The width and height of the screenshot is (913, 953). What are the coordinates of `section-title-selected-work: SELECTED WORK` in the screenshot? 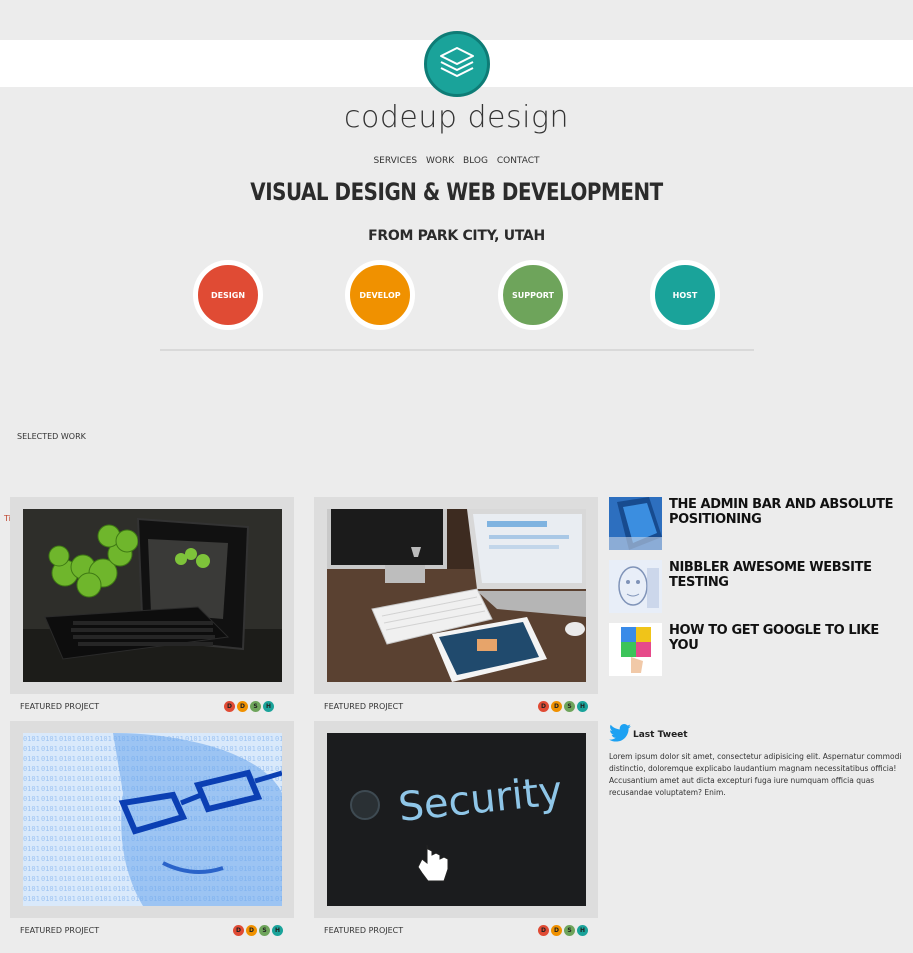 It's located at (51, 436).